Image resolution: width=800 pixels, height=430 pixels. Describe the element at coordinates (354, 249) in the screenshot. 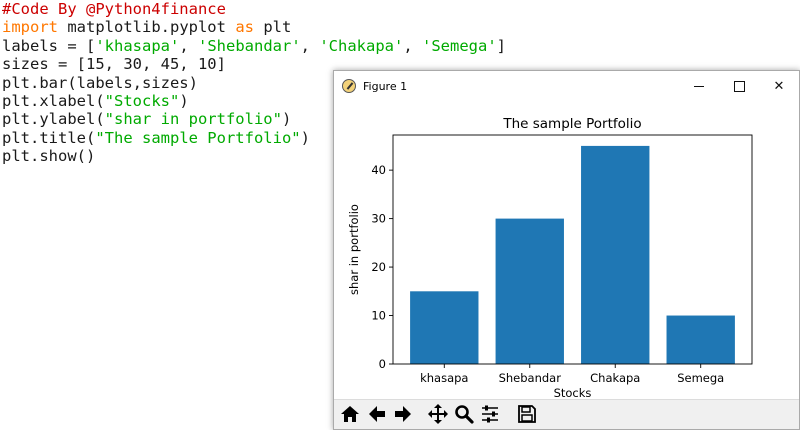

I see `y-axis-label: shar in portfolio` at that location.